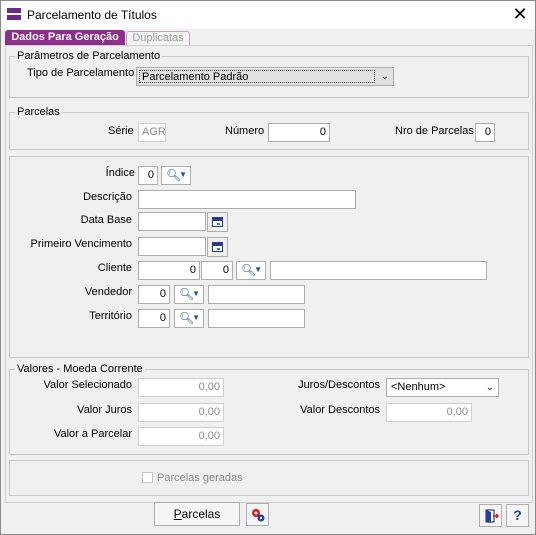 This screenshot has height=535, width=536. I want to click on numero-field: 0, so click(299, 132).